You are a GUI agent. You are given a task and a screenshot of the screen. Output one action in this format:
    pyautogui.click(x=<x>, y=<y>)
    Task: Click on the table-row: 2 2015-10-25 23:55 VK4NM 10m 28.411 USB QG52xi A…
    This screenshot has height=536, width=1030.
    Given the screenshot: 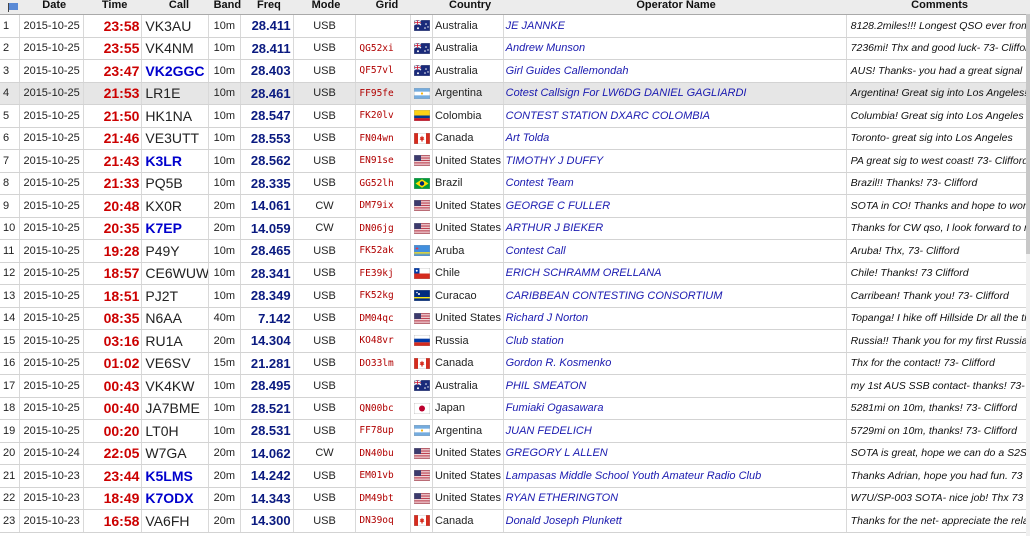 What is the action you would take?
    pyautogui.click(x=515, y=48)
    